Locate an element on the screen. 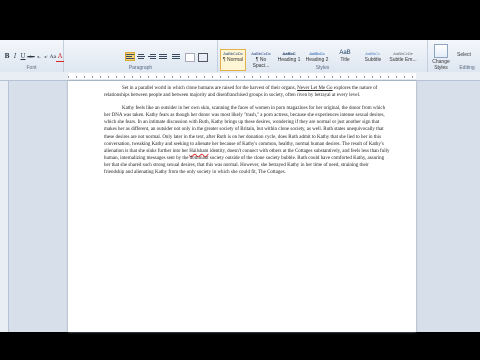  paragraph-group-label: Paragraph is located at coordinates (140, 68).